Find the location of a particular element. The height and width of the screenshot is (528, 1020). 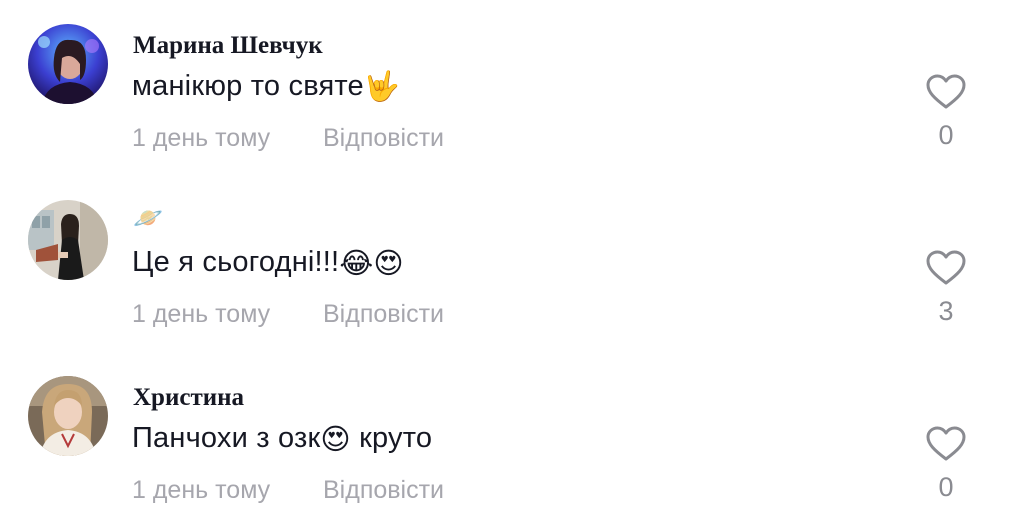

comment-text: Це я сьогодні!!!😂😍 is located at coordinates (268, 263).